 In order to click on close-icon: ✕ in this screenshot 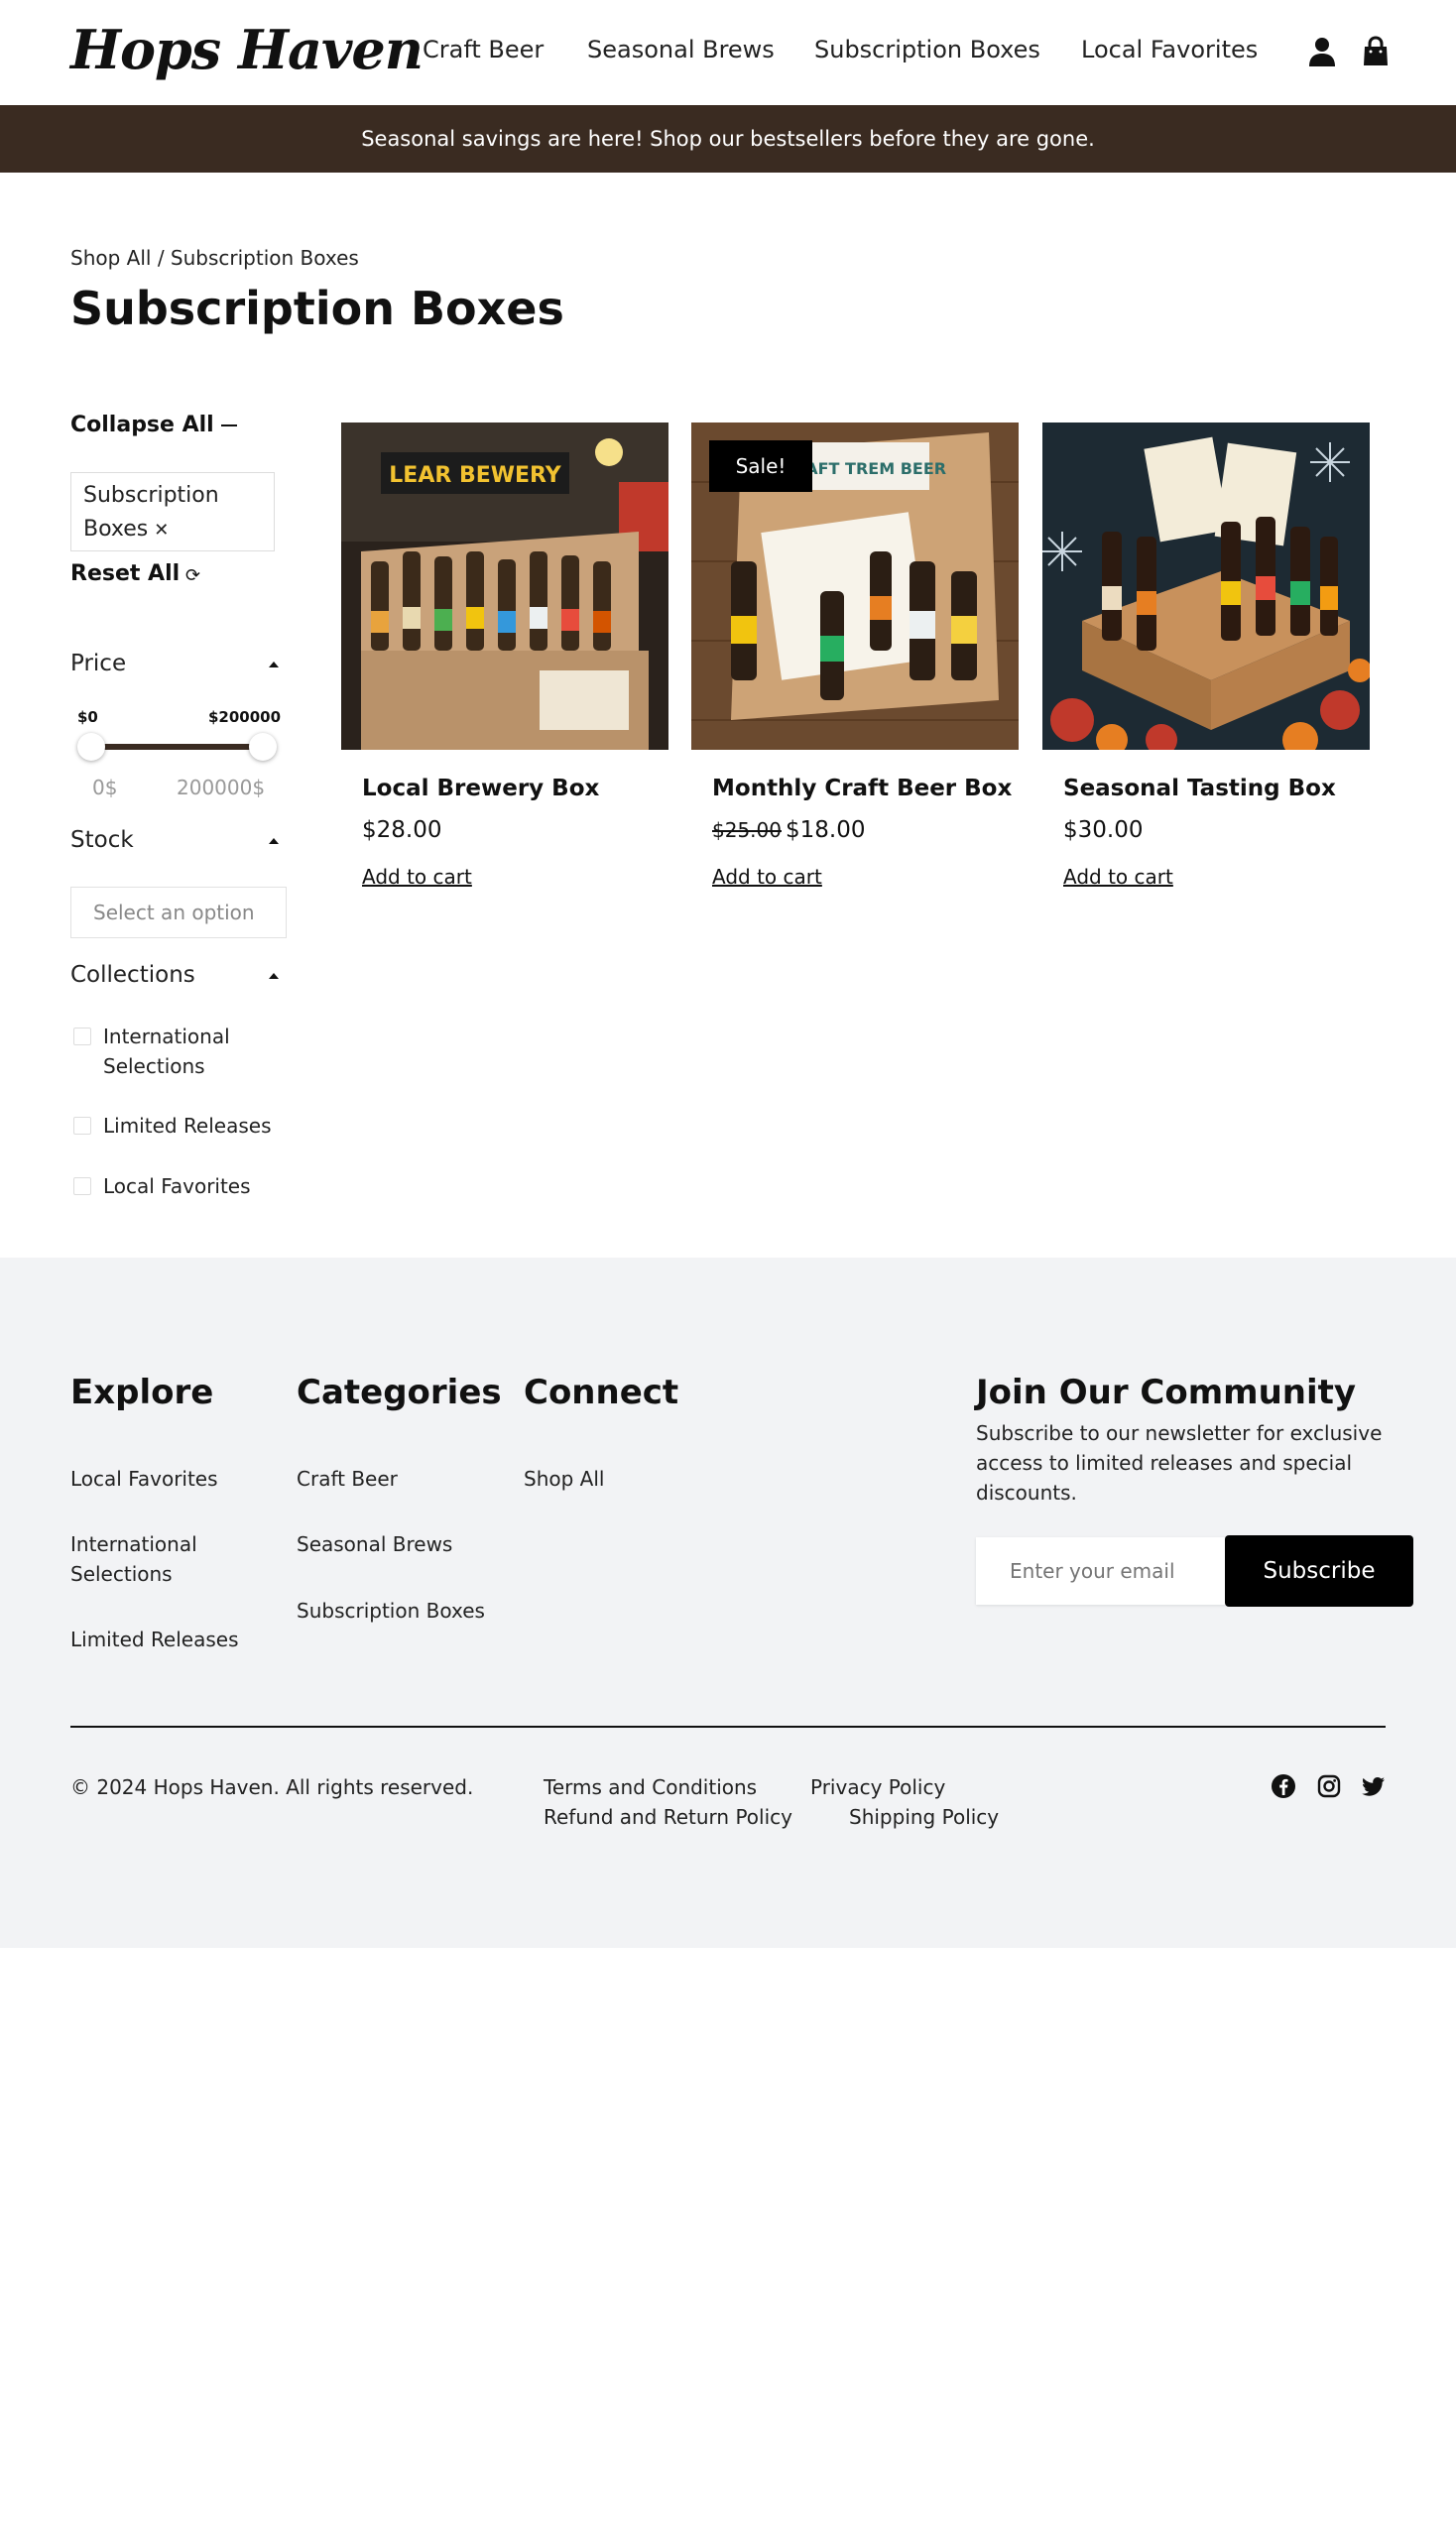, I will do `click(161, 530)`.